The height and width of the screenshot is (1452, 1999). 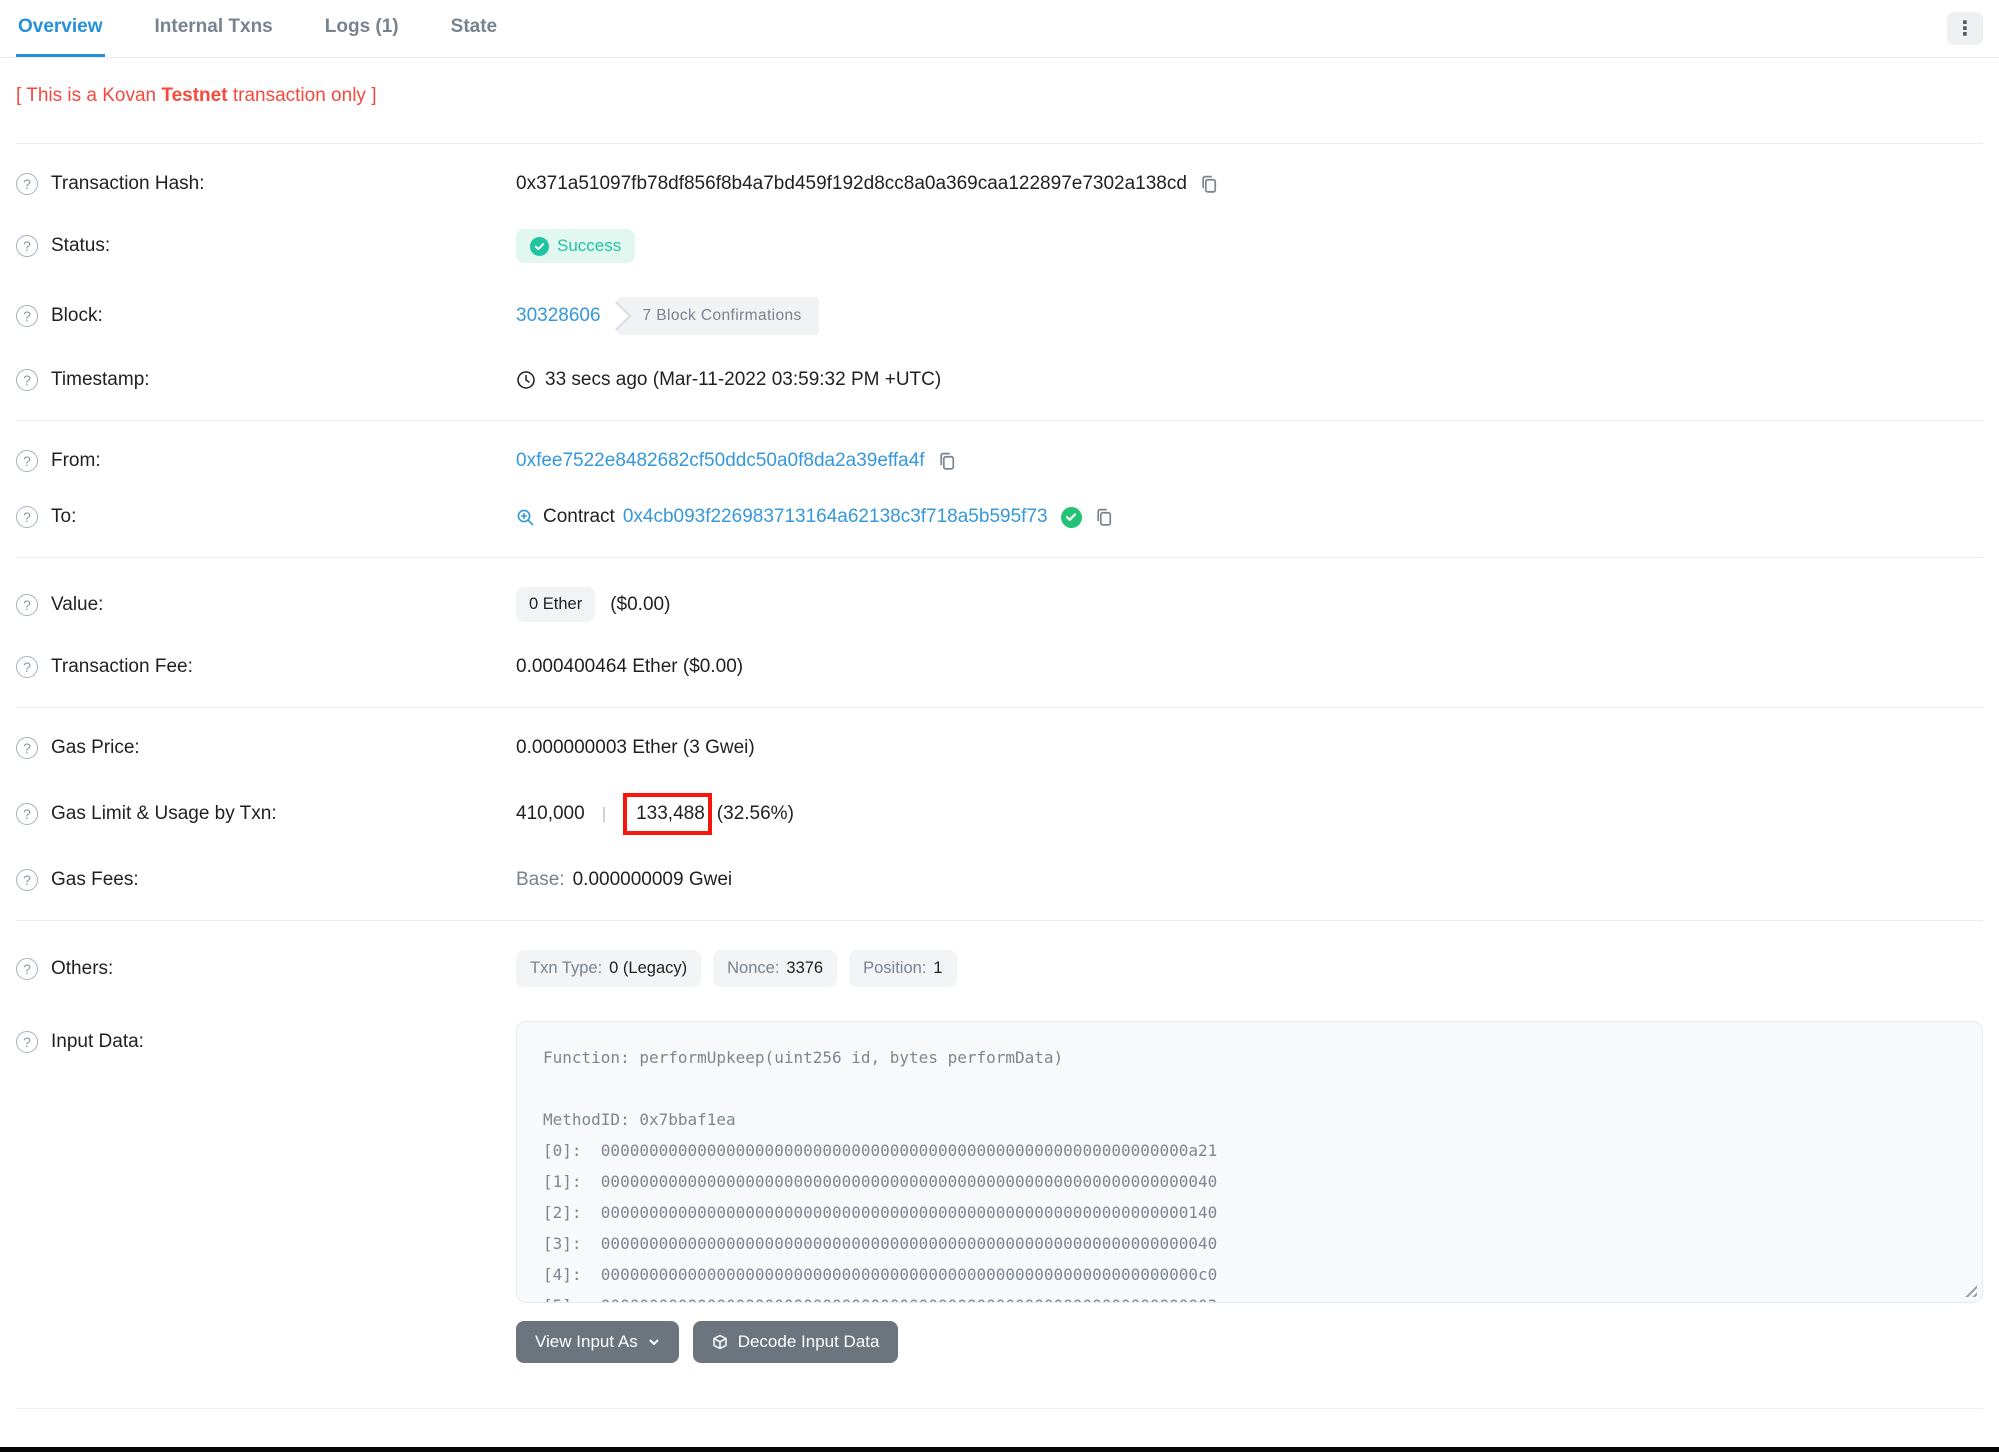 What do you see at coordinates (903, 968) in the screenshot?
I see `position-badge: Position: 1` at bounding box center [903, 968].